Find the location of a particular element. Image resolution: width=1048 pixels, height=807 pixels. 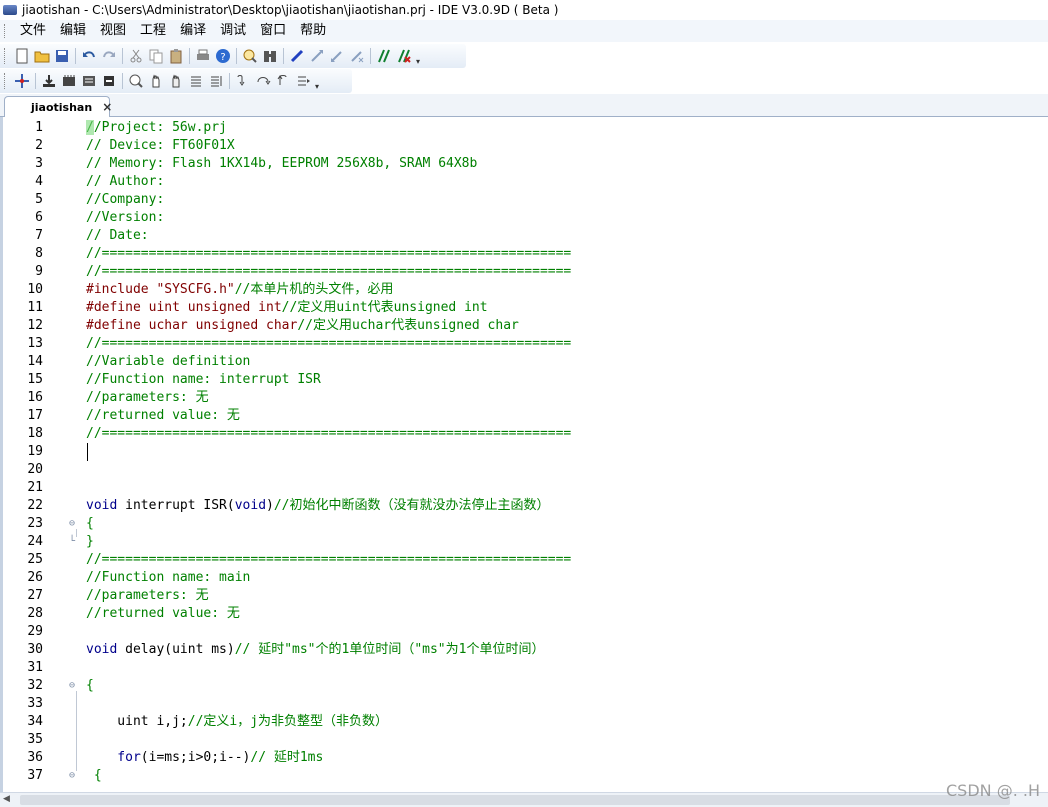

code-line: 36 for(i=ms;i>0;i--)// 延时1ms is located at coordinates (525, 758).